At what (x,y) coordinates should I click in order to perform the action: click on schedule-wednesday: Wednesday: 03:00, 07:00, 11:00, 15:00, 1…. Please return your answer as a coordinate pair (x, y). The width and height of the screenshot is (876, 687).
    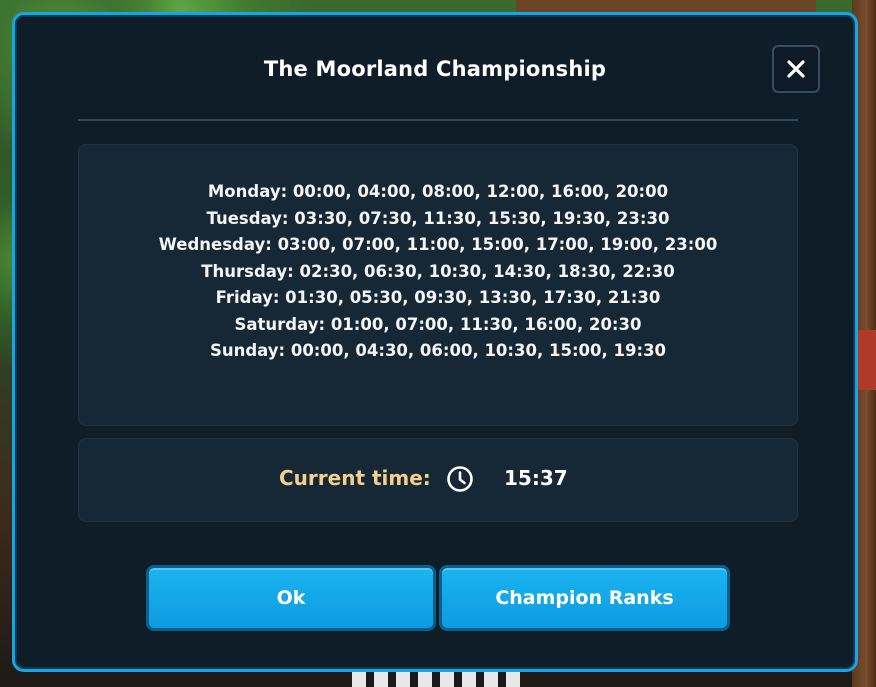
    Looking at the image, I should click on (438, 244).